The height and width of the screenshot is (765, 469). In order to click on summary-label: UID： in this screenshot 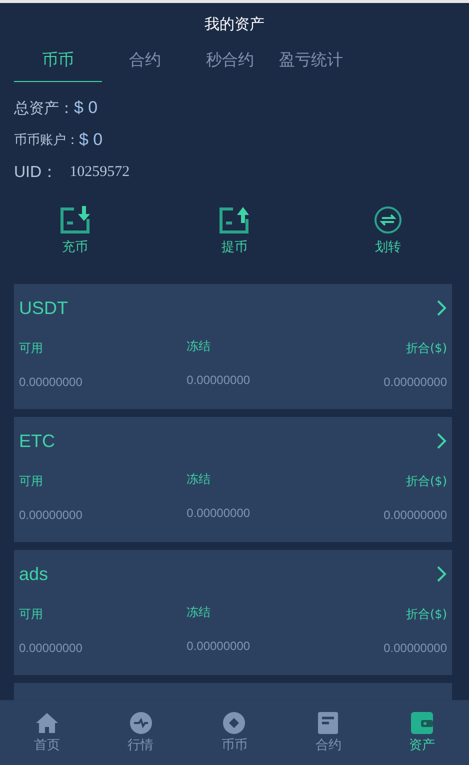, I will do `click(36, 172)`.